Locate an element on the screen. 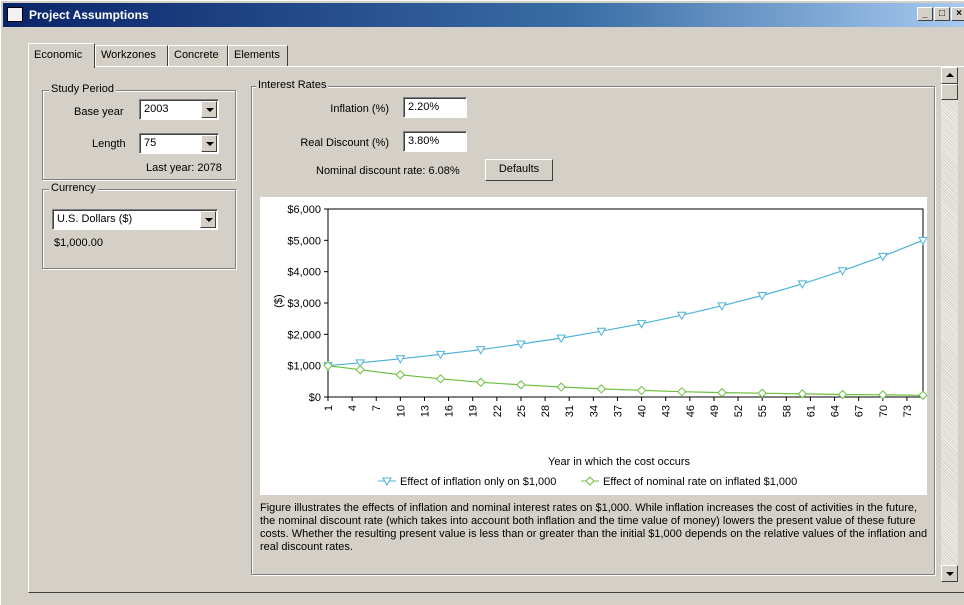 This screenshot has height=605, width=964. app-icon is located at coordinates (15, 14).